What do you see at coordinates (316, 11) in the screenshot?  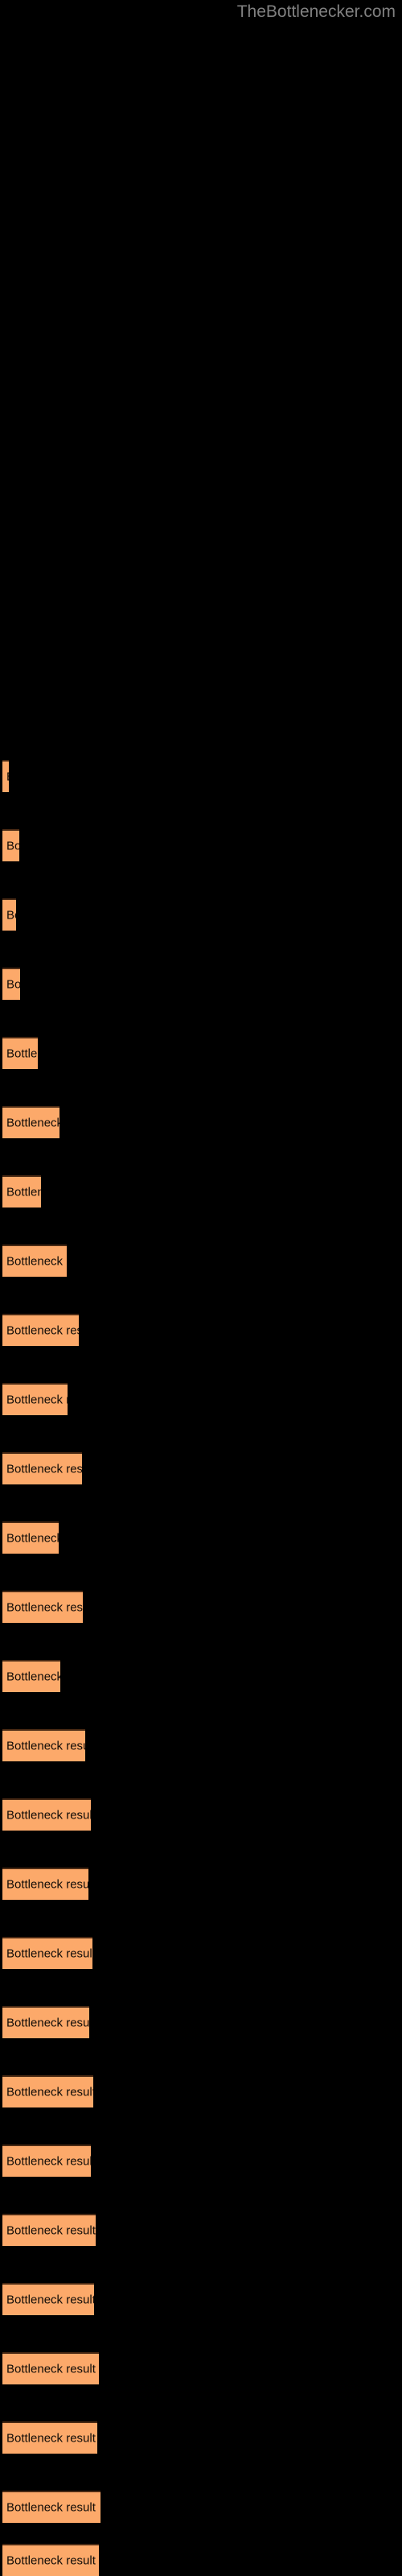 I see `site-title-watermark: TheBottlenecker.com` at bounding box center [316, 11].